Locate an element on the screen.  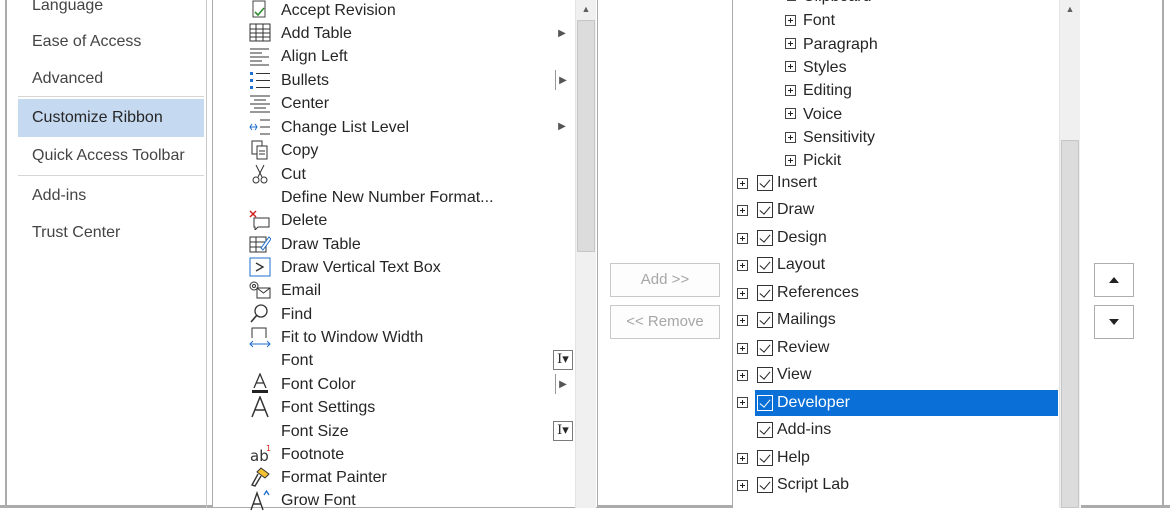
nav-item-add-ins: Add-ins is located at coordinates (111, 196).